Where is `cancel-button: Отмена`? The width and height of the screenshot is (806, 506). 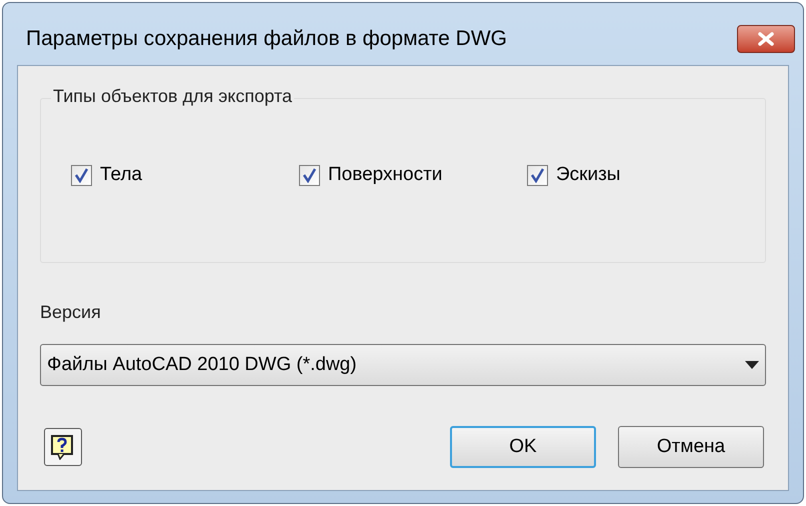 cancel-button: Отмена is located at coordinates (691, 447).